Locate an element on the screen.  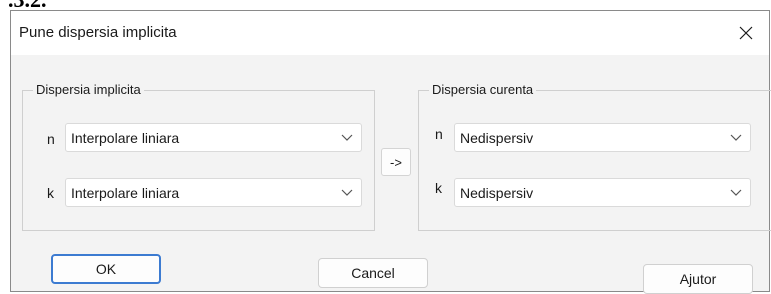
implicit-k-label: k is located at coordinates (50, 193).